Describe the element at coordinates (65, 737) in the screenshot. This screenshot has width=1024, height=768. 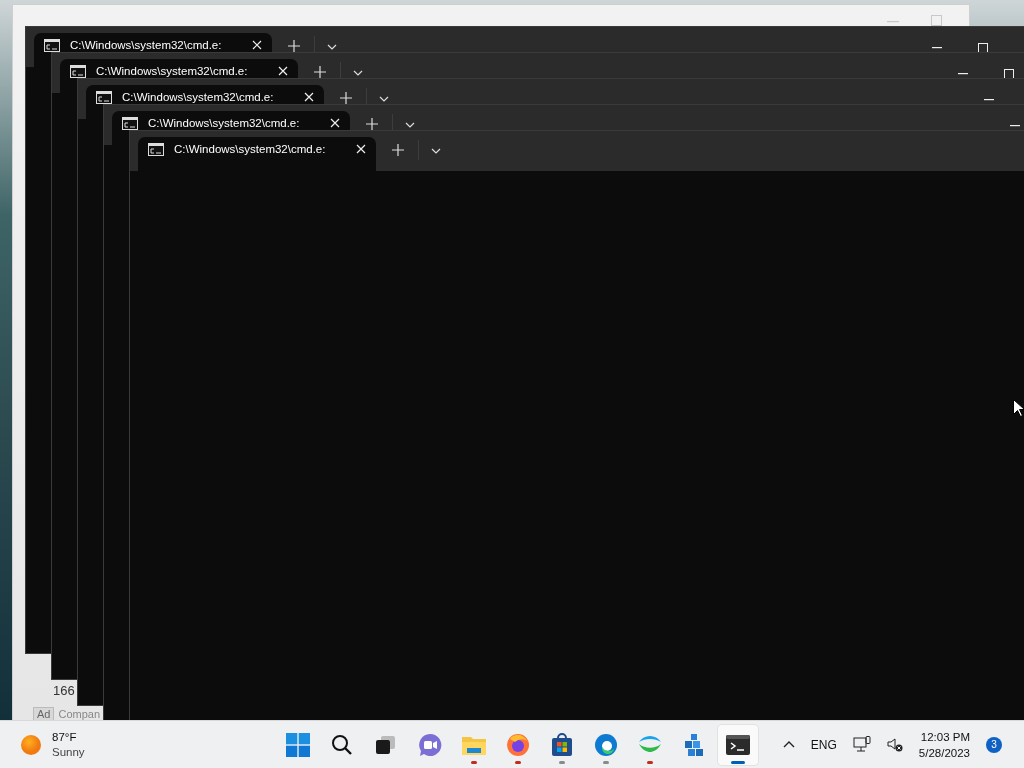
I see `temperature-text: 87°F` at that location.